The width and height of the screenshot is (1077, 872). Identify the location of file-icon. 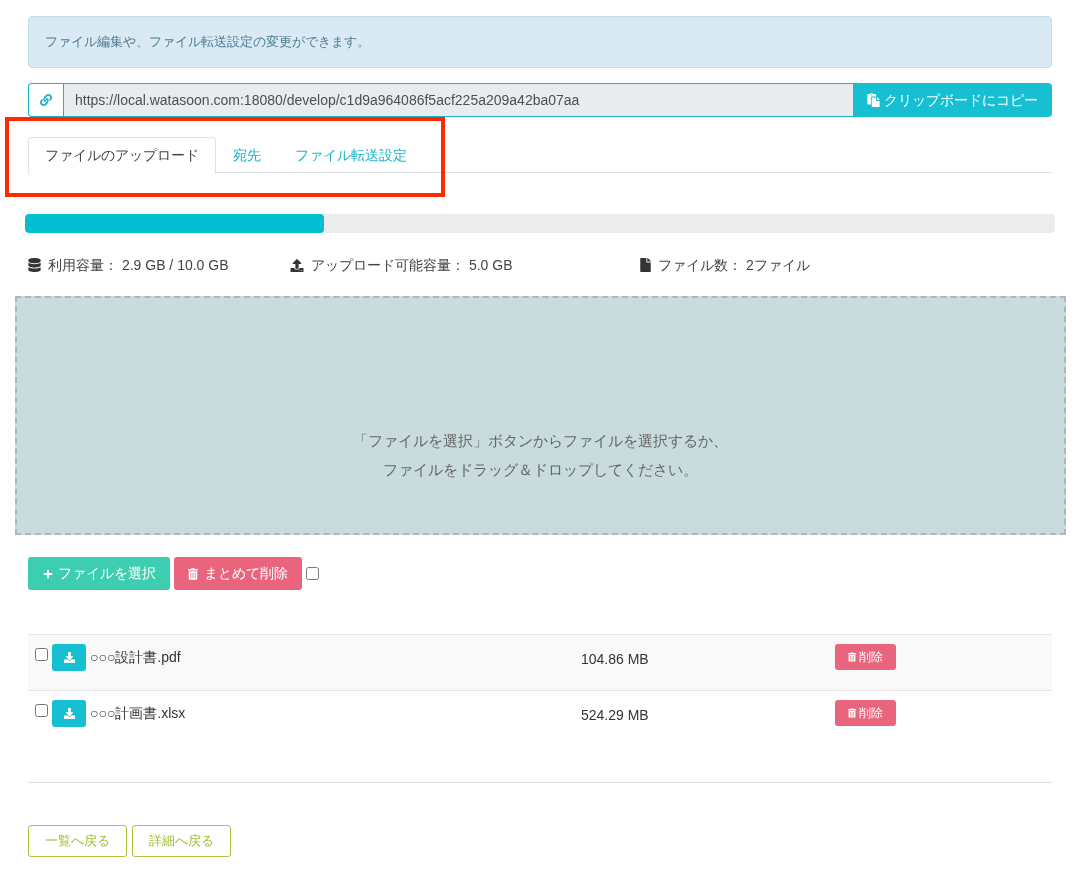
(645, 265).